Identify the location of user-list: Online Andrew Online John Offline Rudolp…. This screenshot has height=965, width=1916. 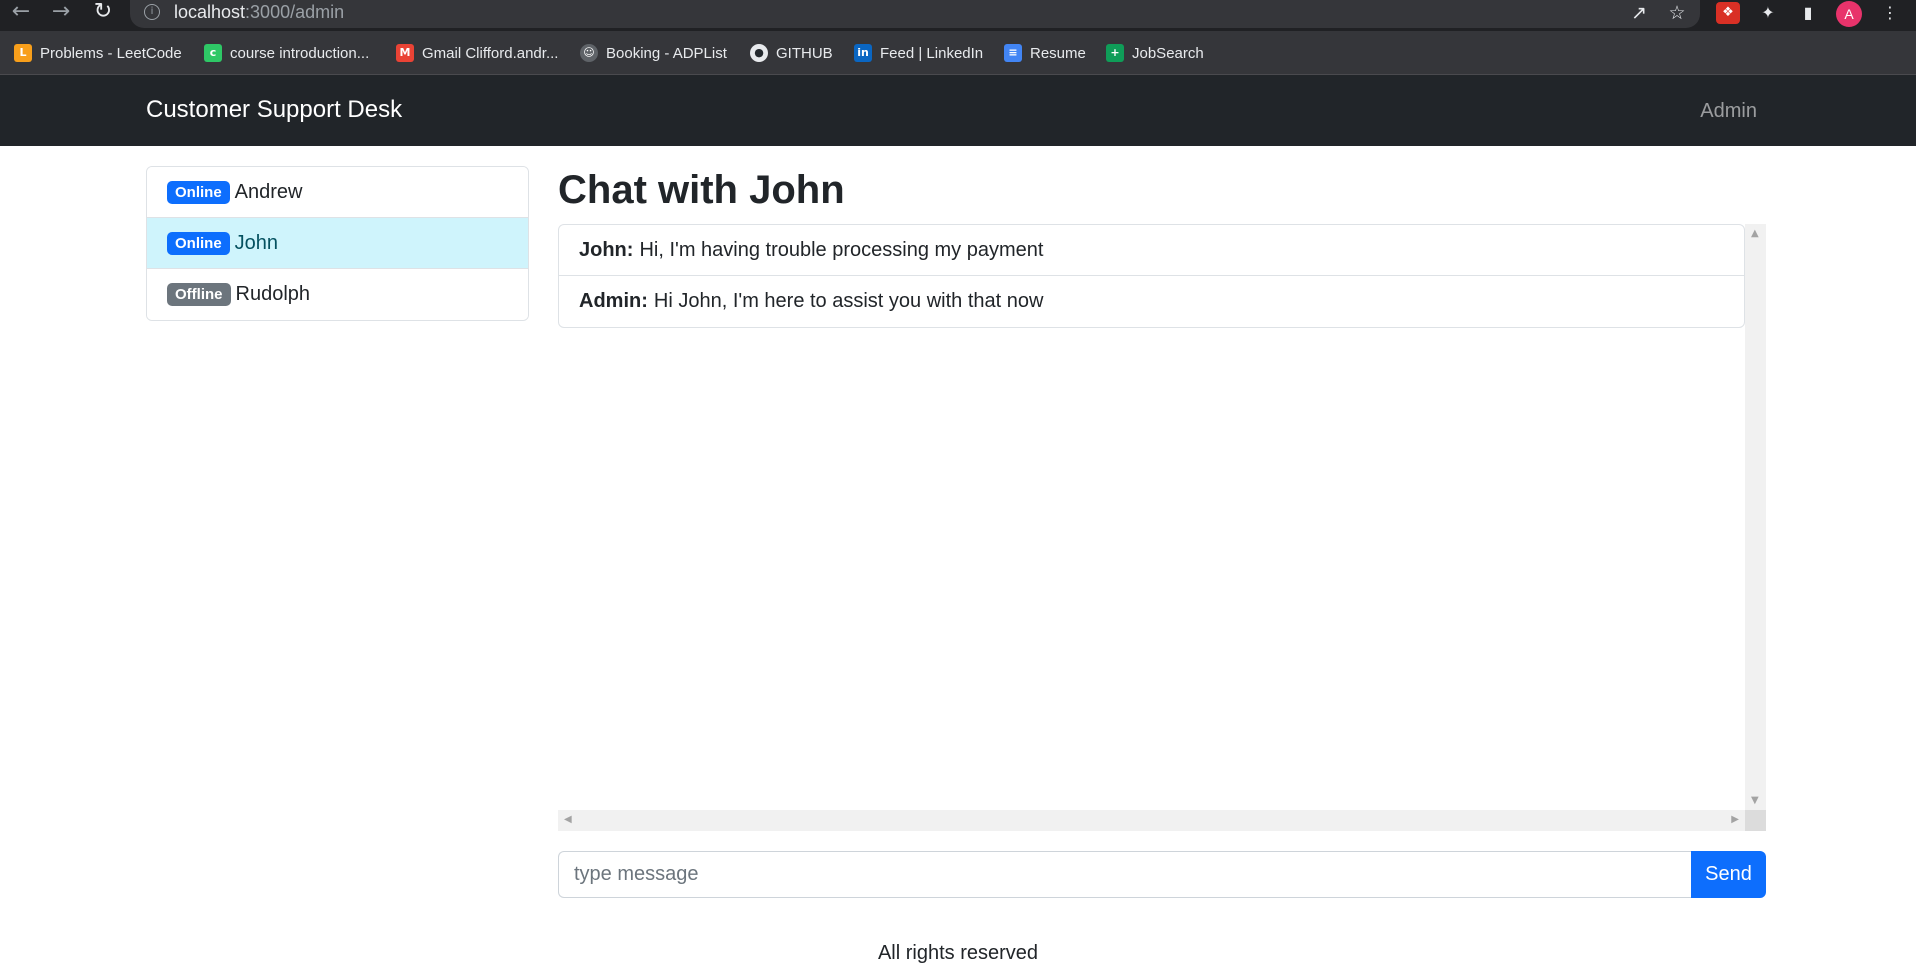
(337, 243).